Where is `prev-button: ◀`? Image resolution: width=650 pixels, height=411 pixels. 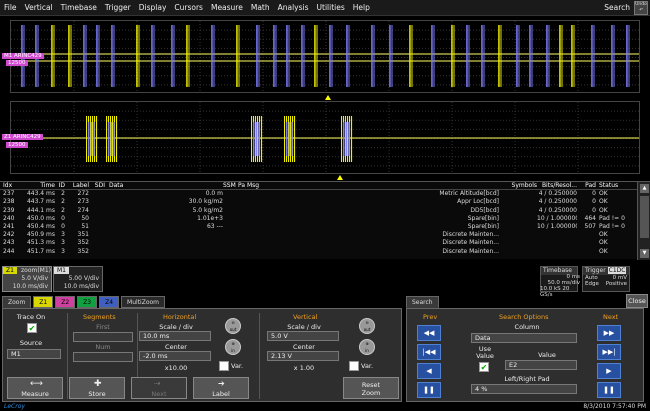
prev-button: ◀ is located at coordinates (429, 371).